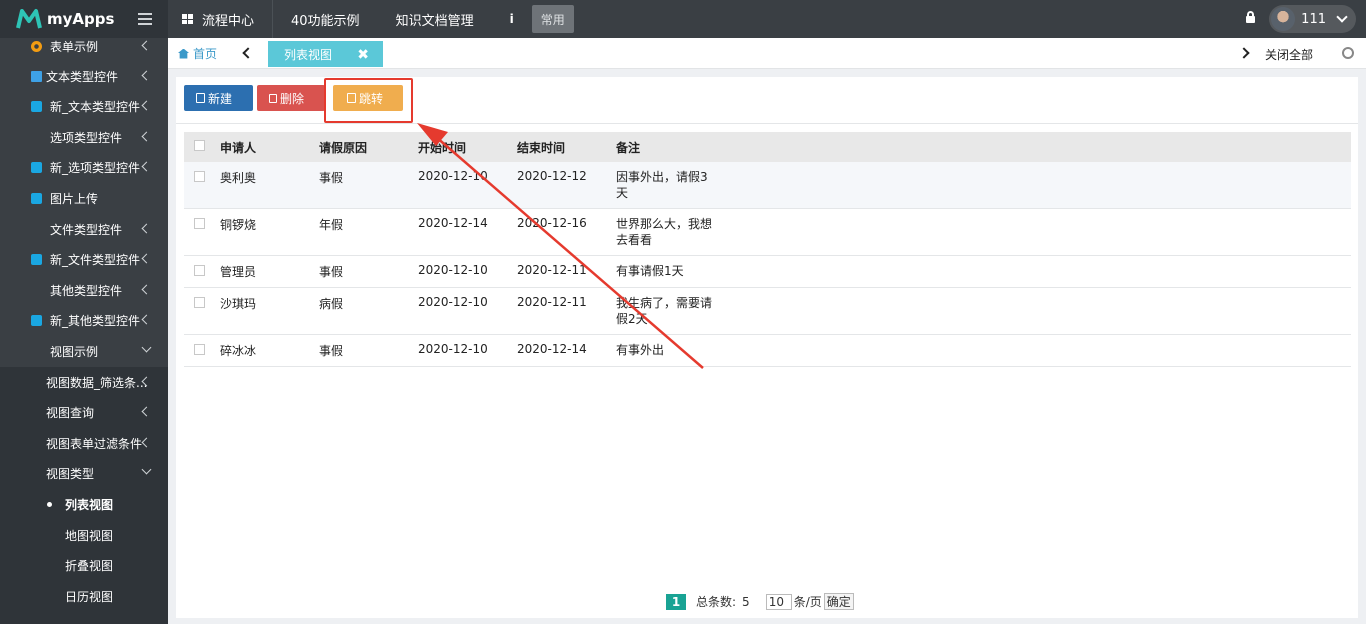 The width and height of the screenshot is (1366, 624). What do you see at coordinates (218, 98) in the screenshot?
I see `new-button: 新建` at bounding box center [218, 98].